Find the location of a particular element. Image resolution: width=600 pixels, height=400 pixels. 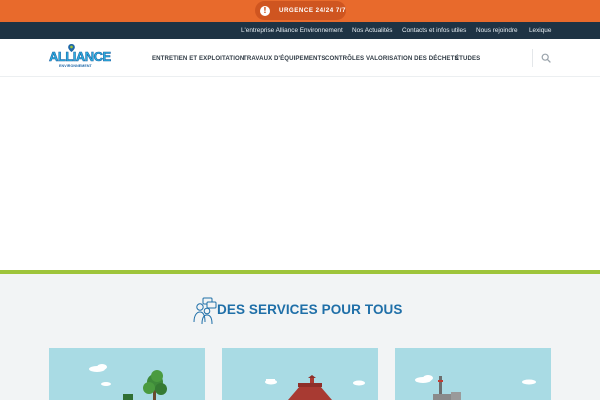

card-illustration-trees is located at coordinates (128, 382).